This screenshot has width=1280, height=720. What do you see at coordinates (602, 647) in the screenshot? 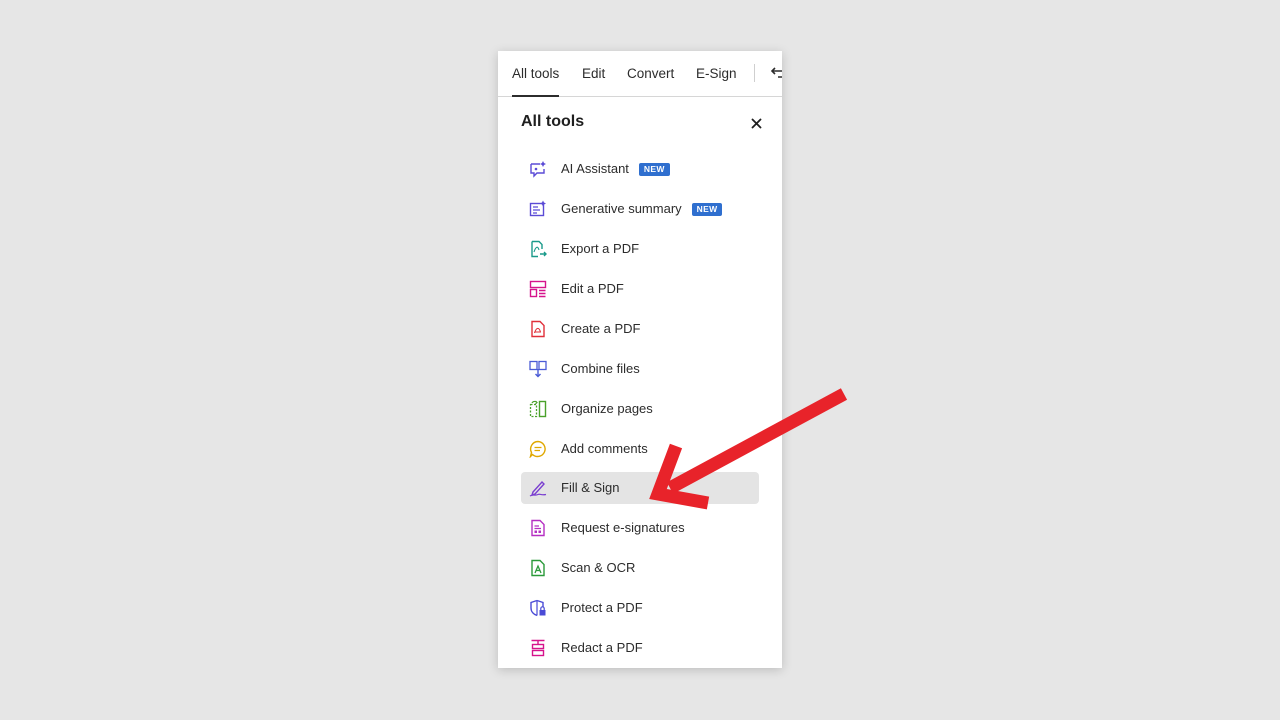
I see `tool-label: Redact a PDF` at bounding box center [602, 647].